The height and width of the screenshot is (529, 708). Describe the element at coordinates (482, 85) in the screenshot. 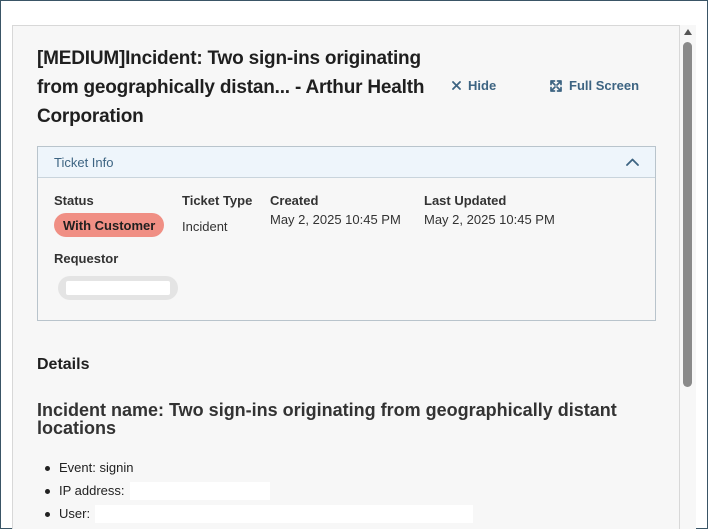

I see `hide-label: Hide` at that location.